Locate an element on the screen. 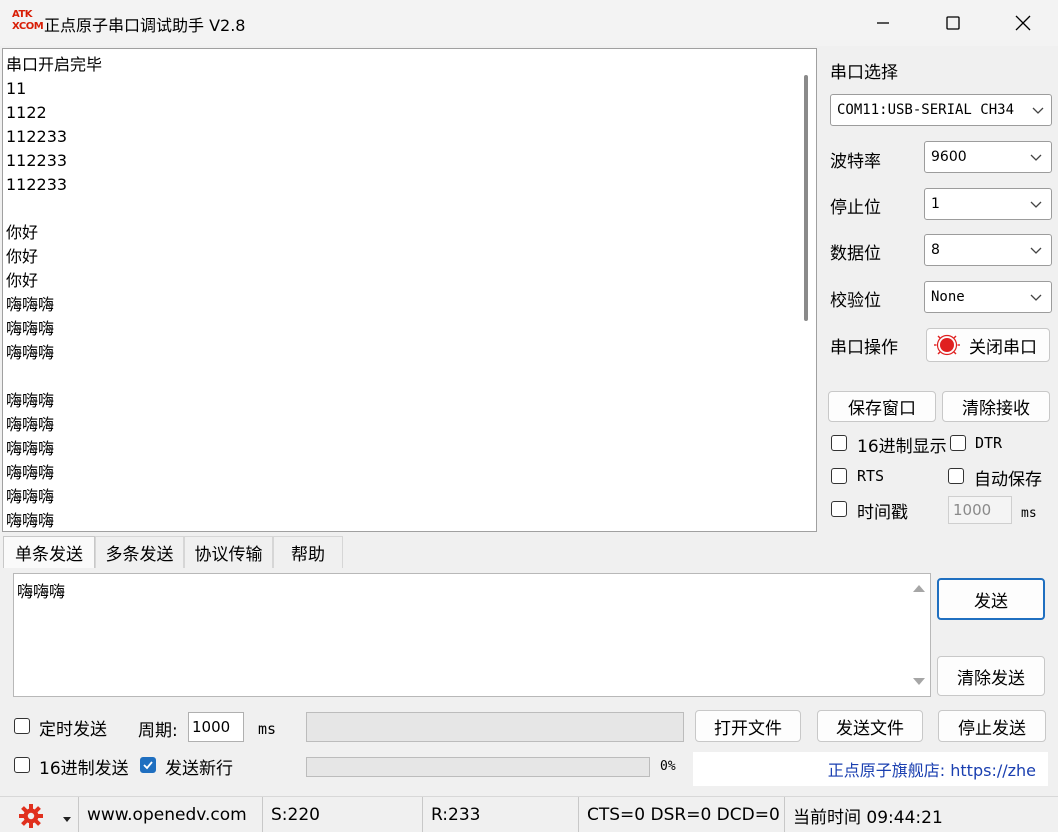 The image size is (1058, 832). period-input: 1000 is located at coordinates (216, 727).